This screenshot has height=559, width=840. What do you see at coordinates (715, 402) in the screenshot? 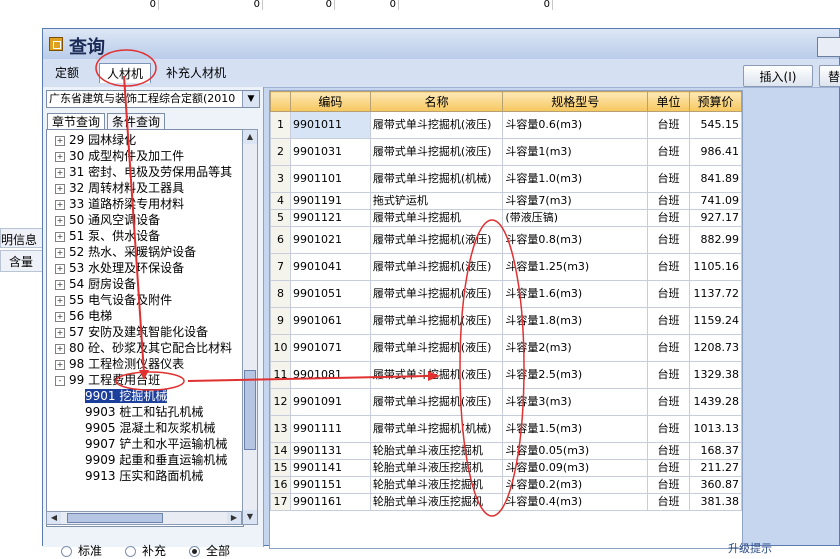
I see `table-cell-price: 1439.28` at bounding box center [715, 402].